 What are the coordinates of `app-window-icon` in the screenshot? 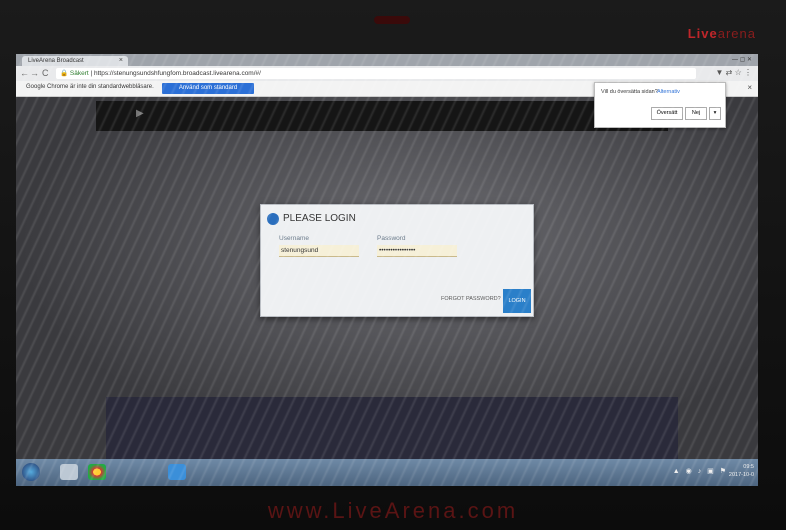 It's located at (177, 472).